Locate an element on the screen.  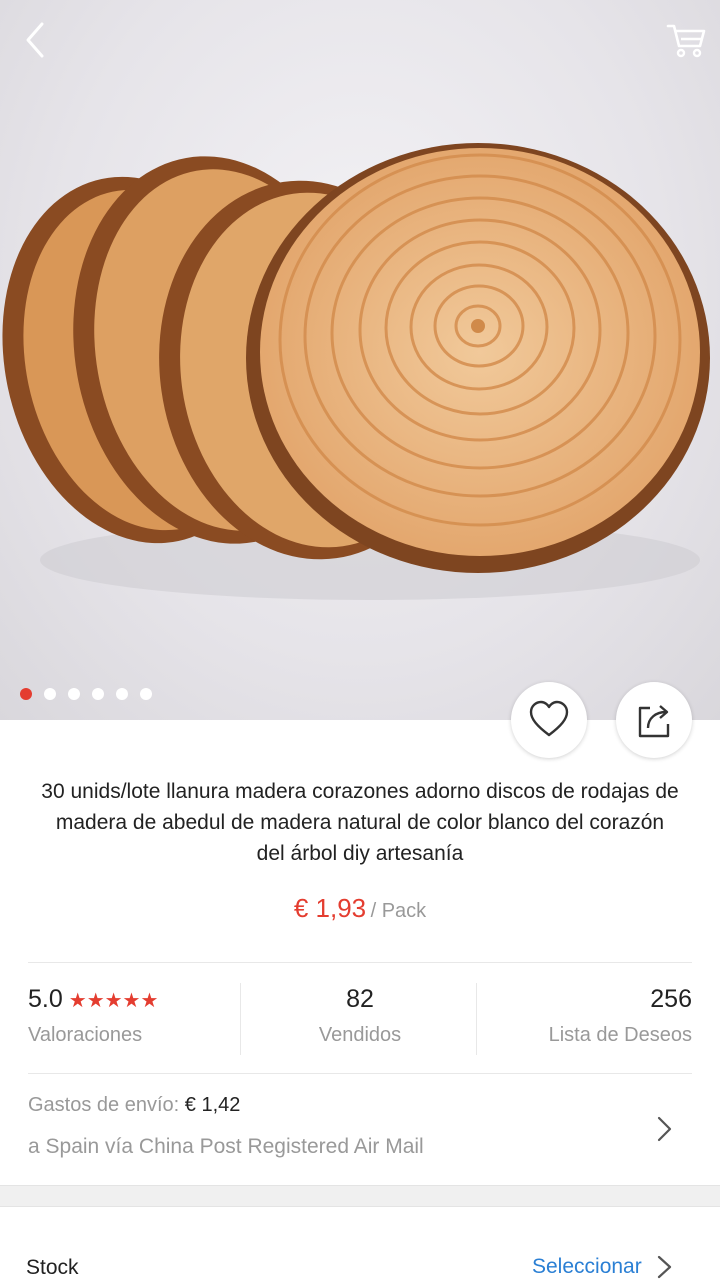
stock-label: Stock is located at coordinates (52, 1267).